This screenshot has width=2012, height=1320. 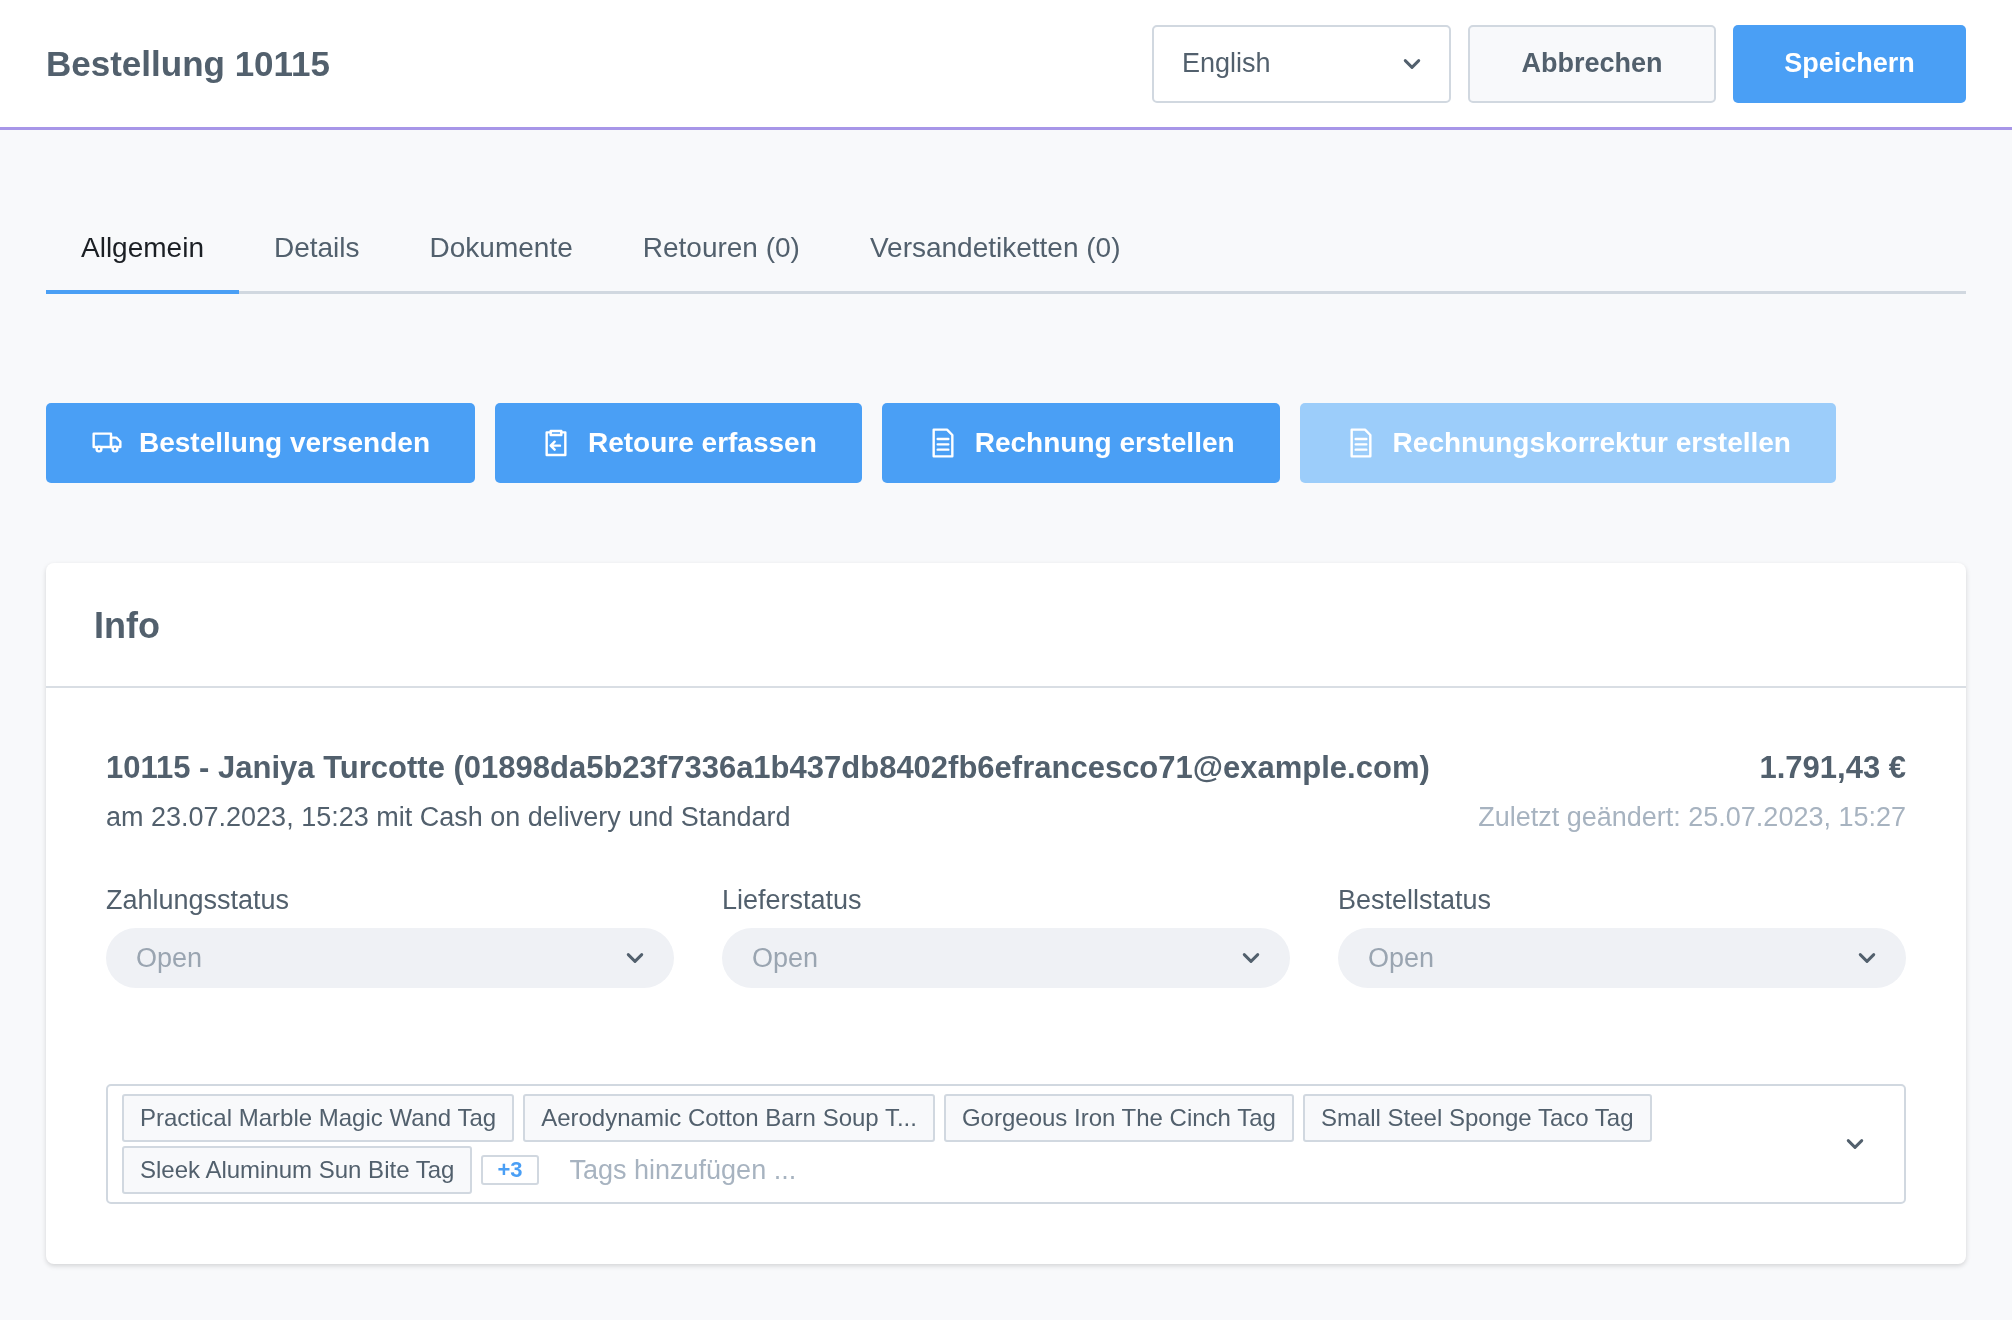 What do you see at coordinates (995, 263) in the screenshot?
I see `tab: Versandetiketten (0)` at bounding box center [995, 263].